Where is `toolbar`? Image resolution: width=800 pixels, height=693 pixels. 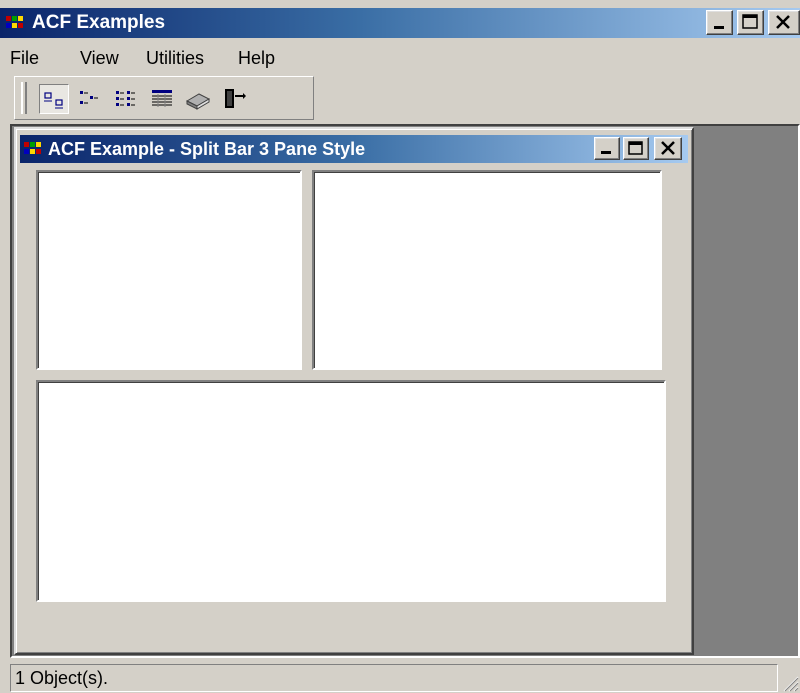 toolbar is located at coordinates (164, 98).